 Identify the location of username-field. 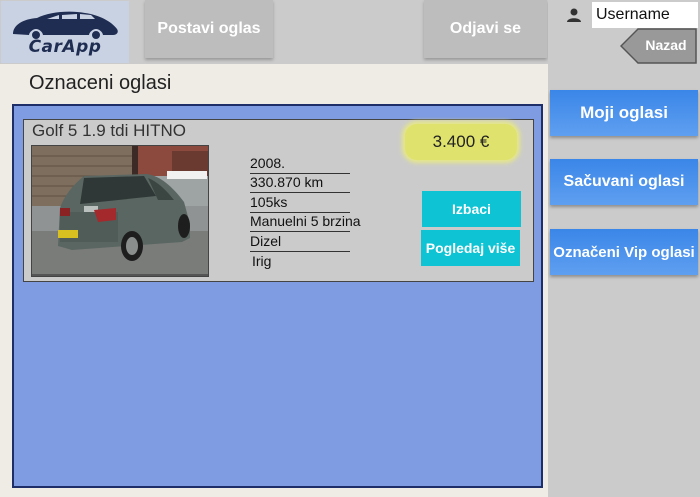
(645, 15).